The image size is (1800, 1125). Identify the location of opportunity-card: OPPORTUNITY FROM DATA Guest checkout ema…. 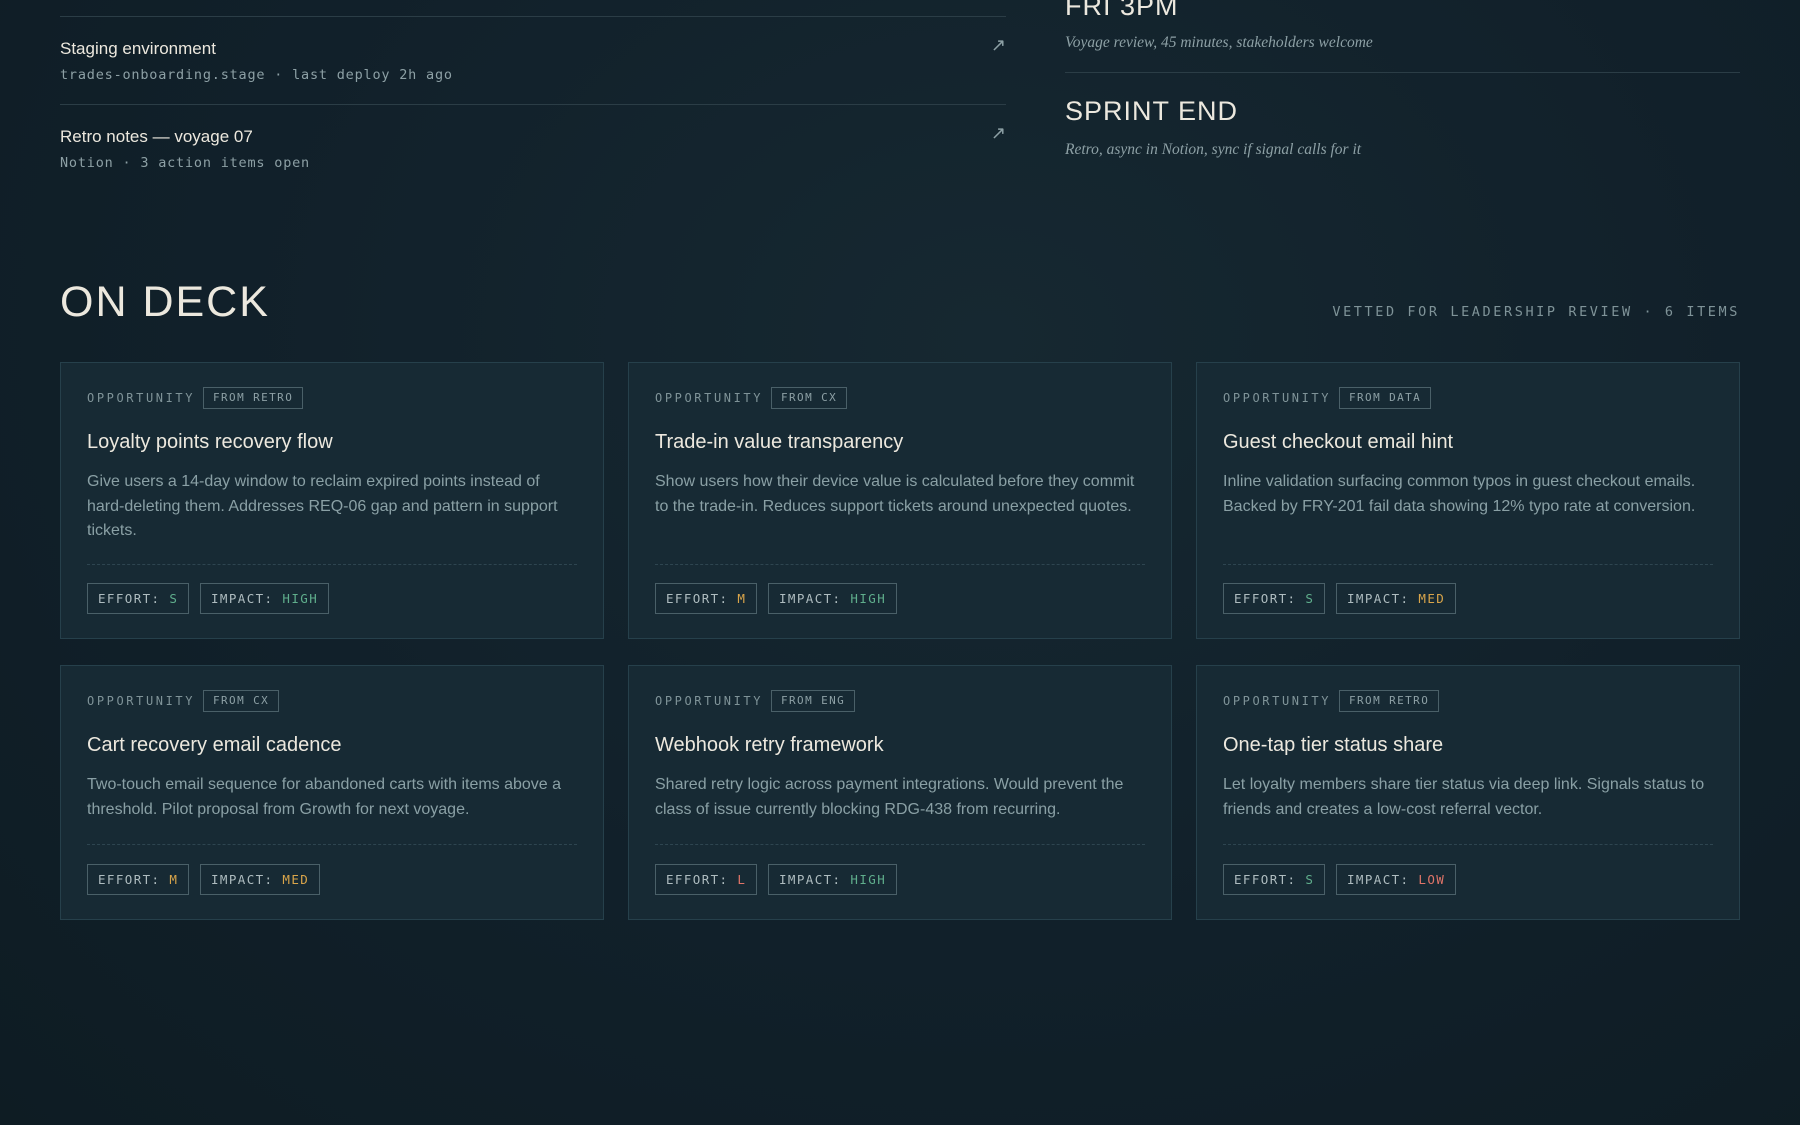
(1468, 500).